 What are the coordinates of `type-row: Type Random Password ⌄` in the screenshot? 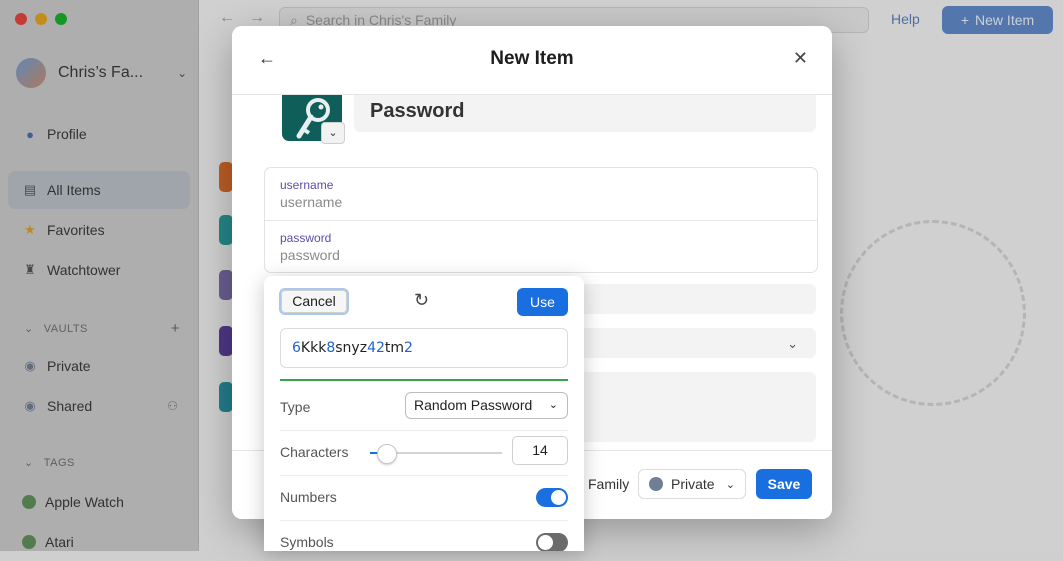 It's located at (424, 408).